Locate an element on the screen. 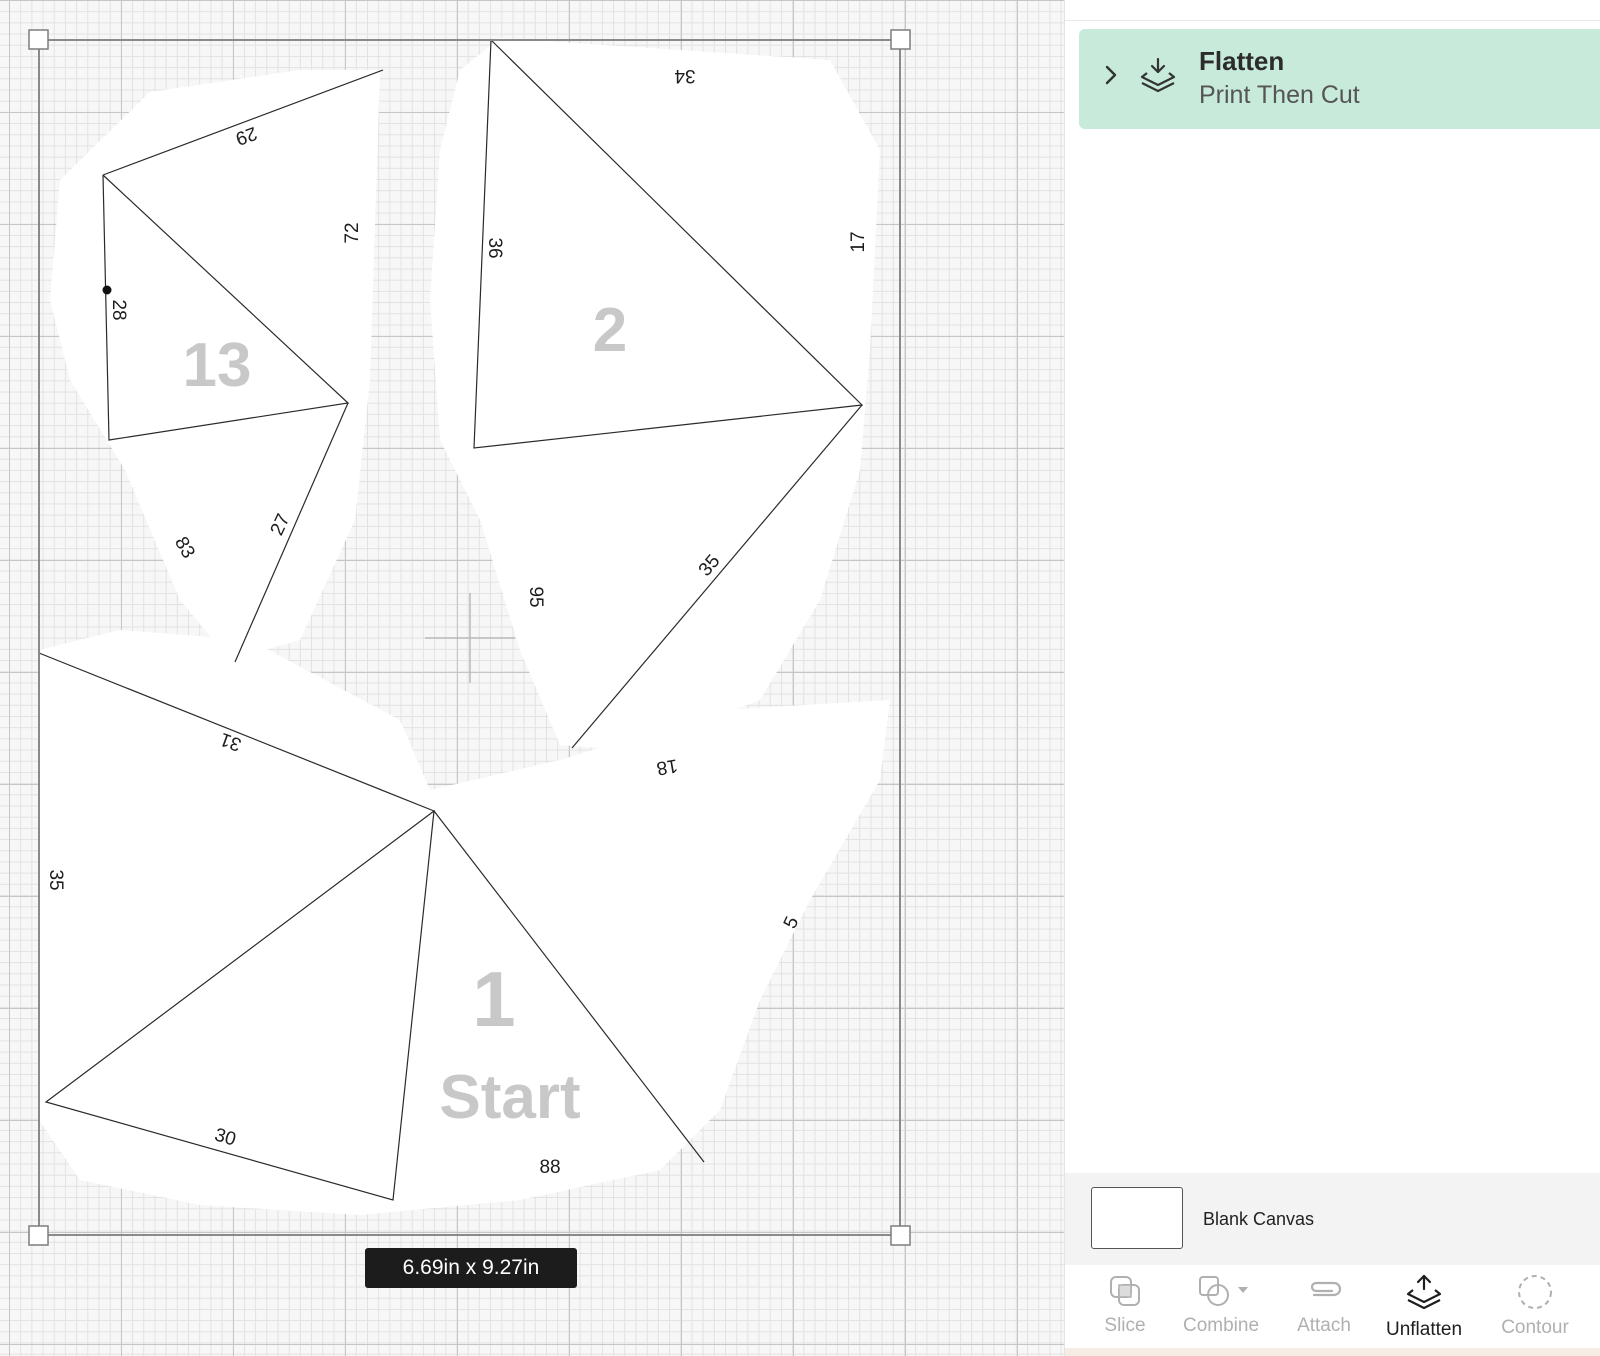  contour-label: Contour is located at coordinates (1535, 1327).